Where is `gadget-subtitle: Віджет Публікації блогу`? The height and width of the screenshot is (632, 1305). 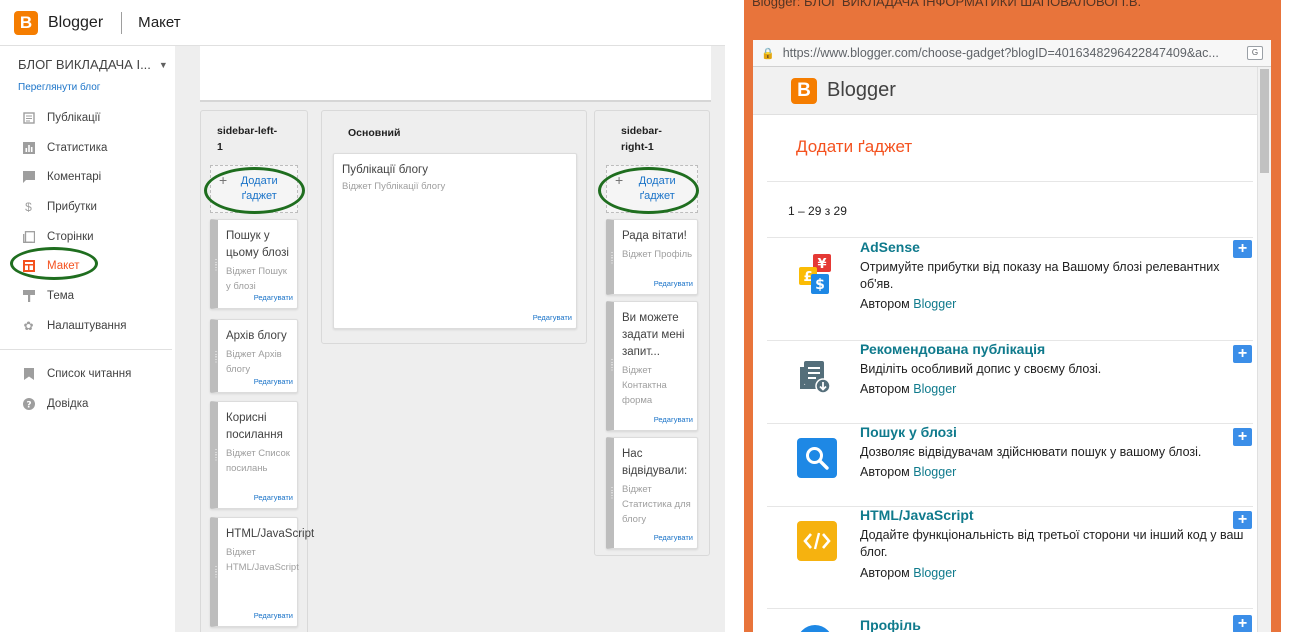
gadget-subtitle: Віджет Публікації блогу is located at coordinates (394, 186).